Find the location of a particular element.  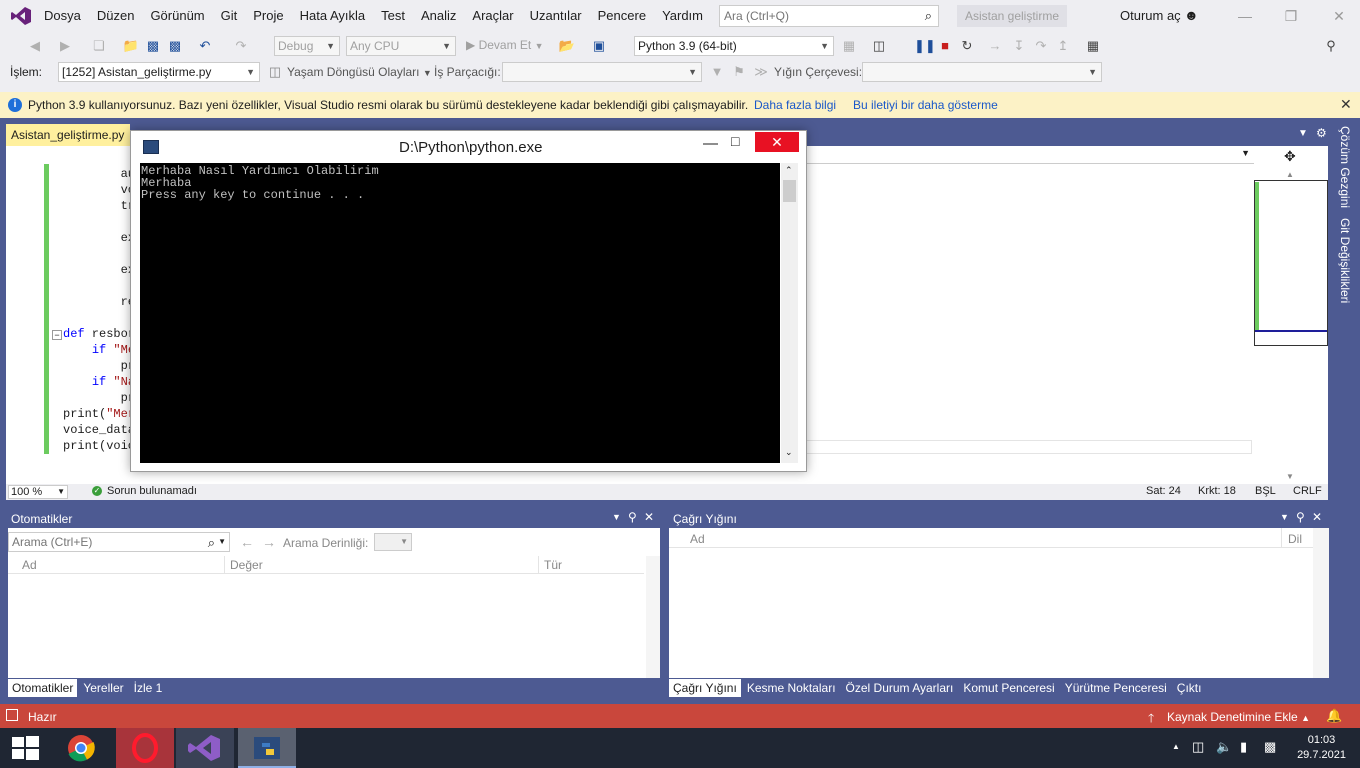

menu-item-6: Test is located at coordinates (393, 16).